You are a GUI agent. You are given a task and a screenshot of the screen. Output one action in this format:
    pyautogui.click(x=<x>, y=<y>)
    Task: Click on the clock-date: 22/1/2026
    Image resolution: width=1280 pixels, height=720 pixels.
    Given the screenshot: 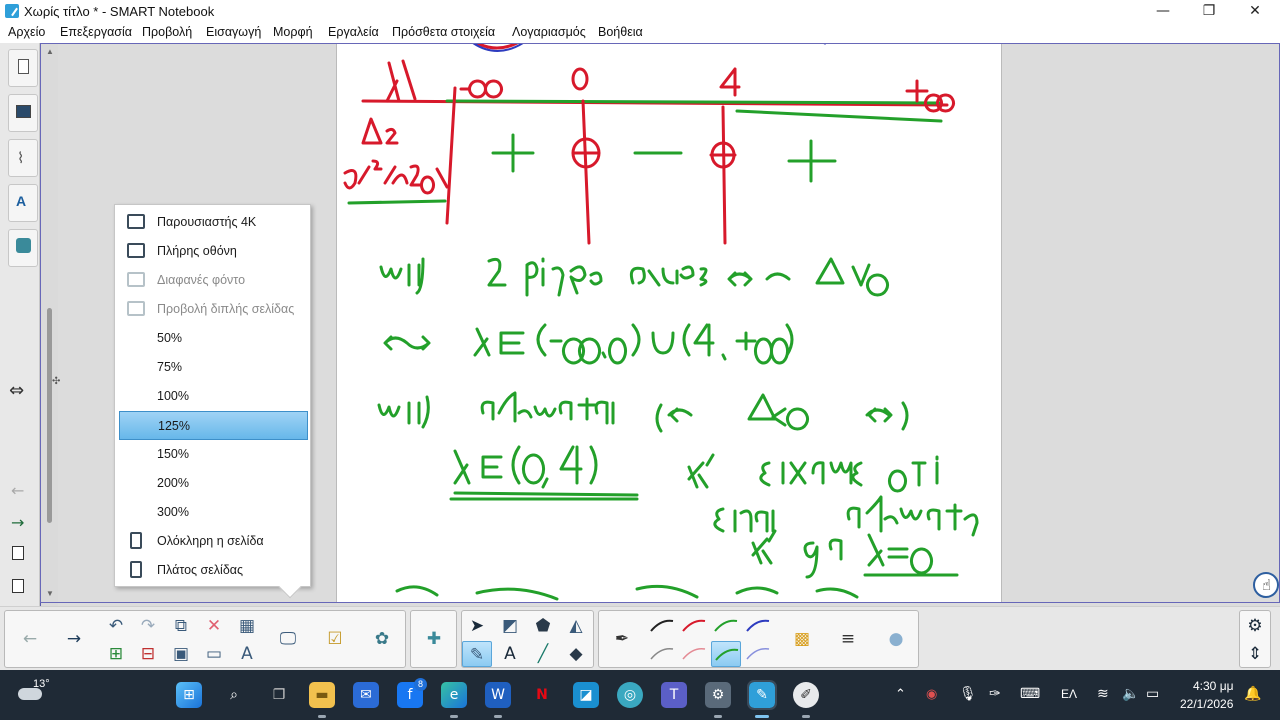 What is the action you would take?
    pyautogui.click(x=1206, y=704)
    